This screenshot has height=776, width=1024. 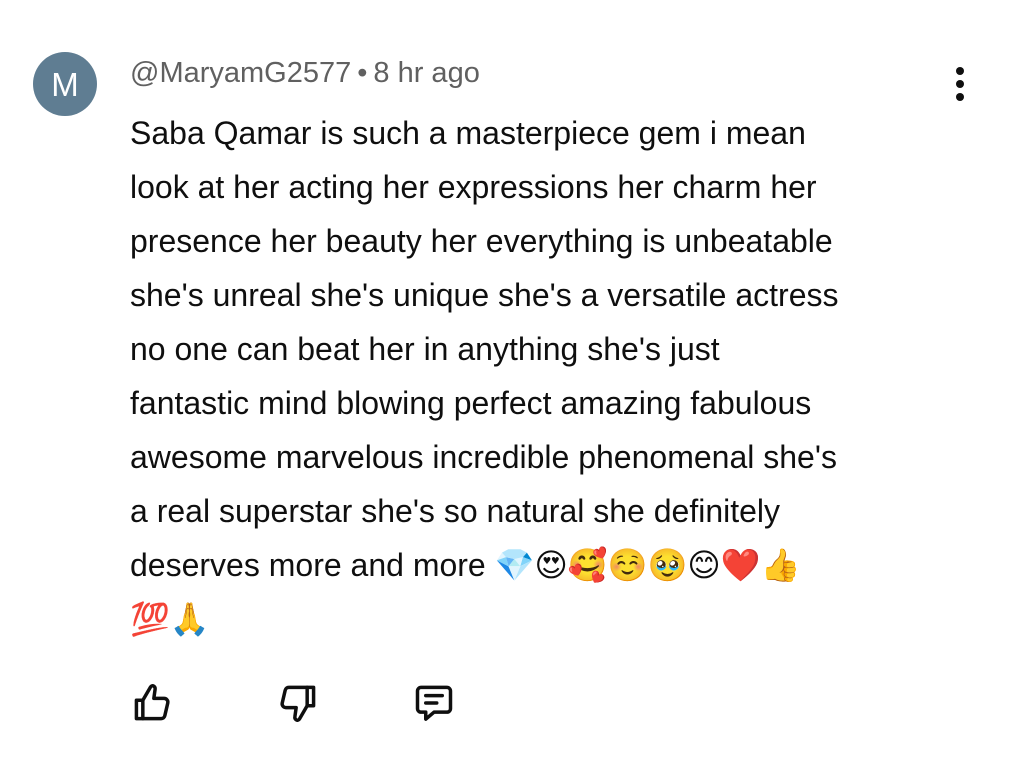 What do you see at coordinates (426, 73) in the screenshot?
I see `comment-timestamp: 8 hr ago` at bounding box center [426, 73].